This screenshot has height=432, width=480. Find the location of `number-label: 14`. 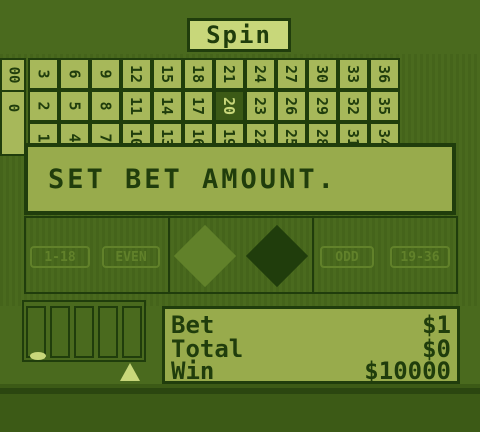

number-label: 14 is located at coordinates (167, 106).